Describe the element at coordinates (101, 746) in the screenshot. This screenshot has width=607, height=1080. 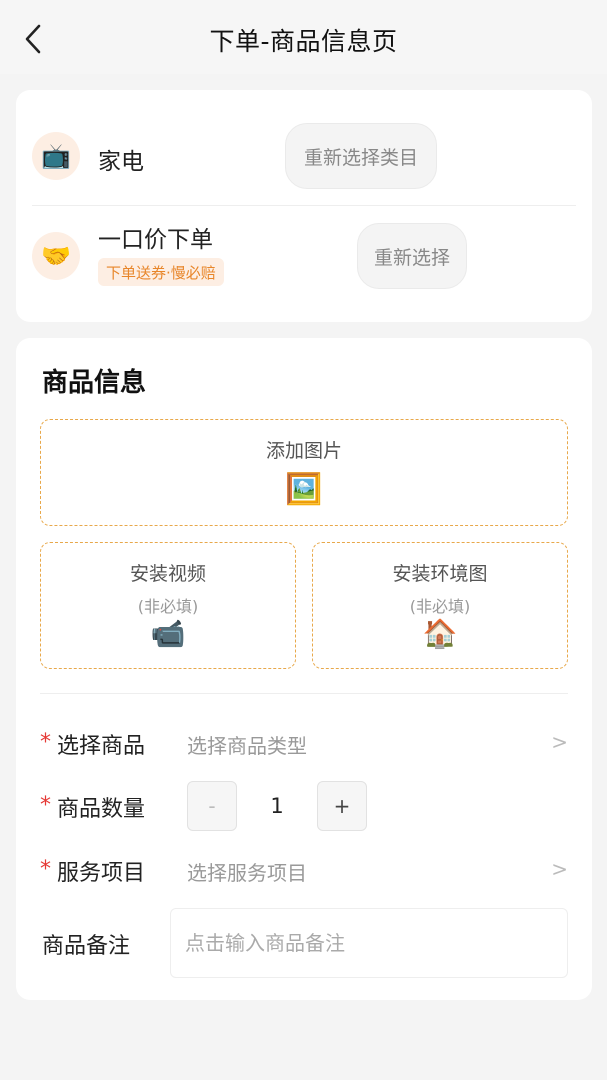
I see `select-product-label: 选择商品` at that location.